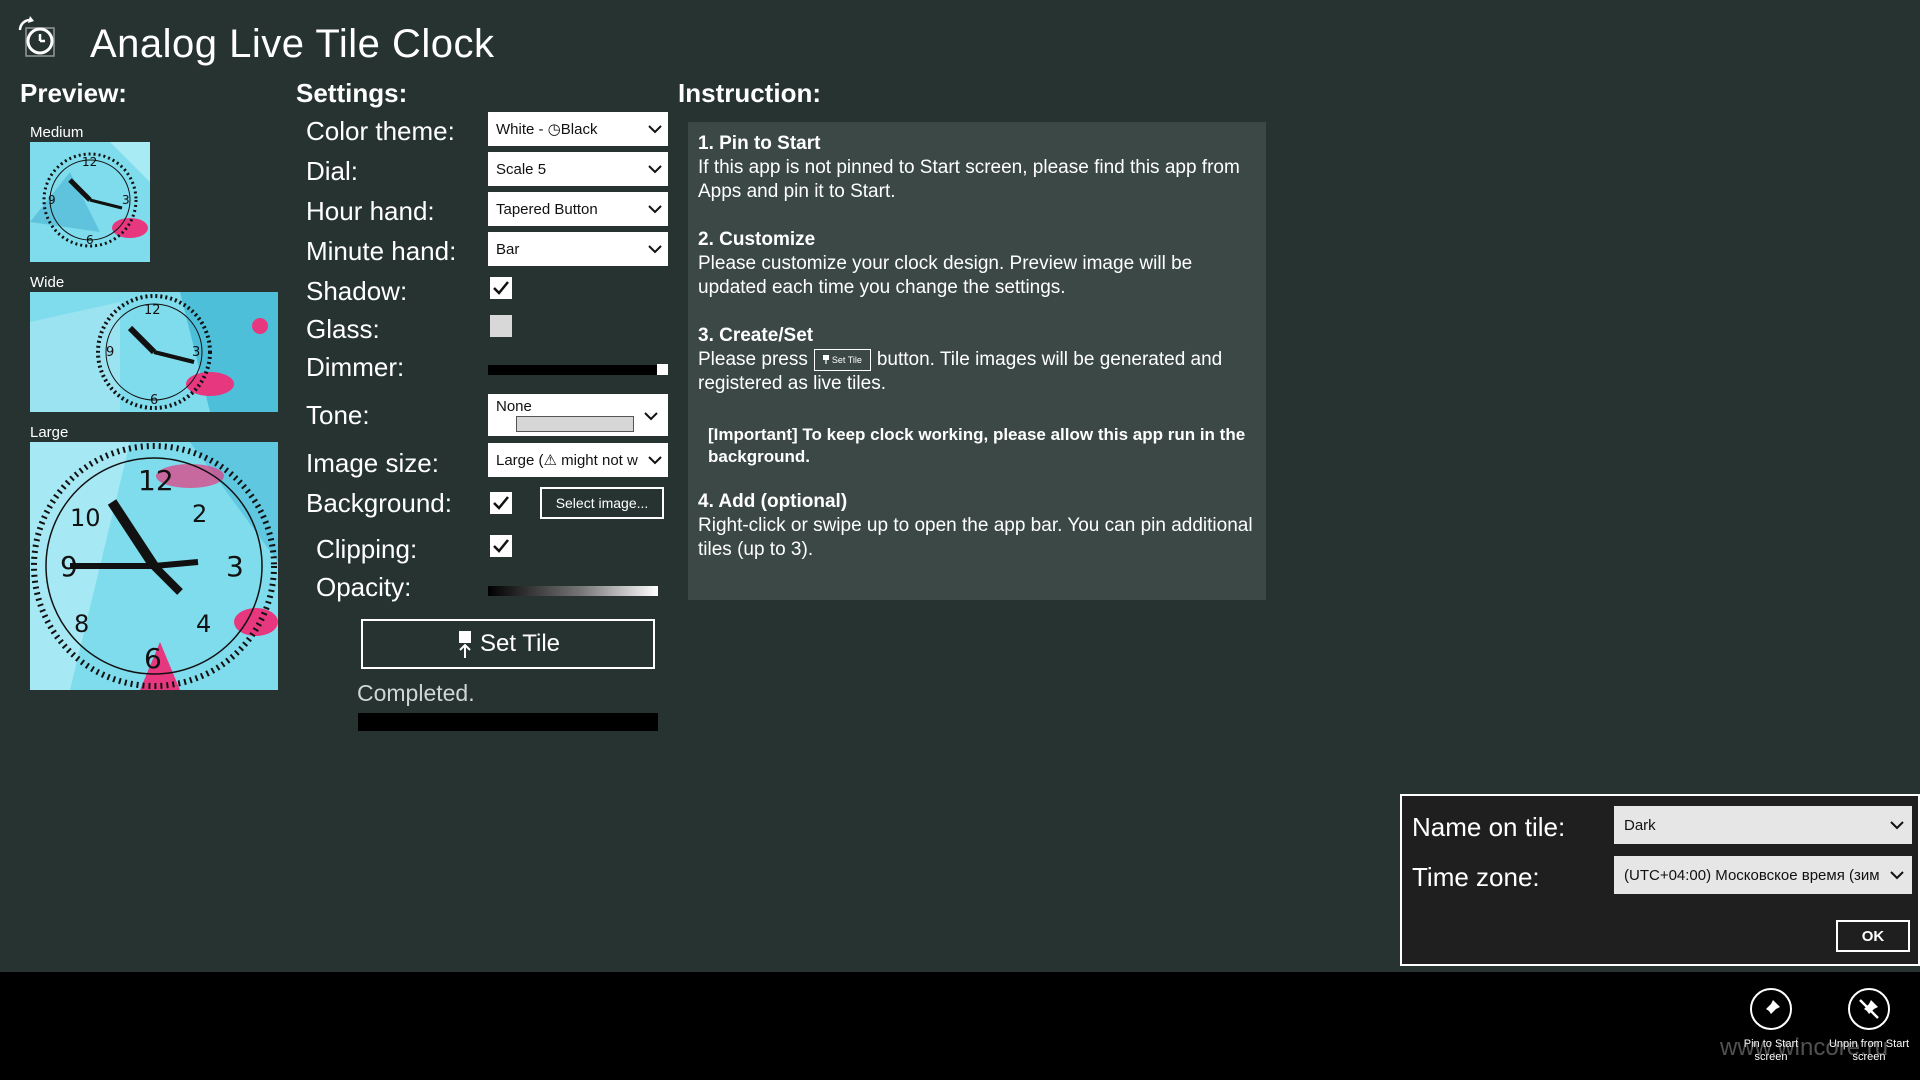 The height and width of the screenshot is (1080, 1920). I want to click on tone-label: Tone:, so click(338, 415).